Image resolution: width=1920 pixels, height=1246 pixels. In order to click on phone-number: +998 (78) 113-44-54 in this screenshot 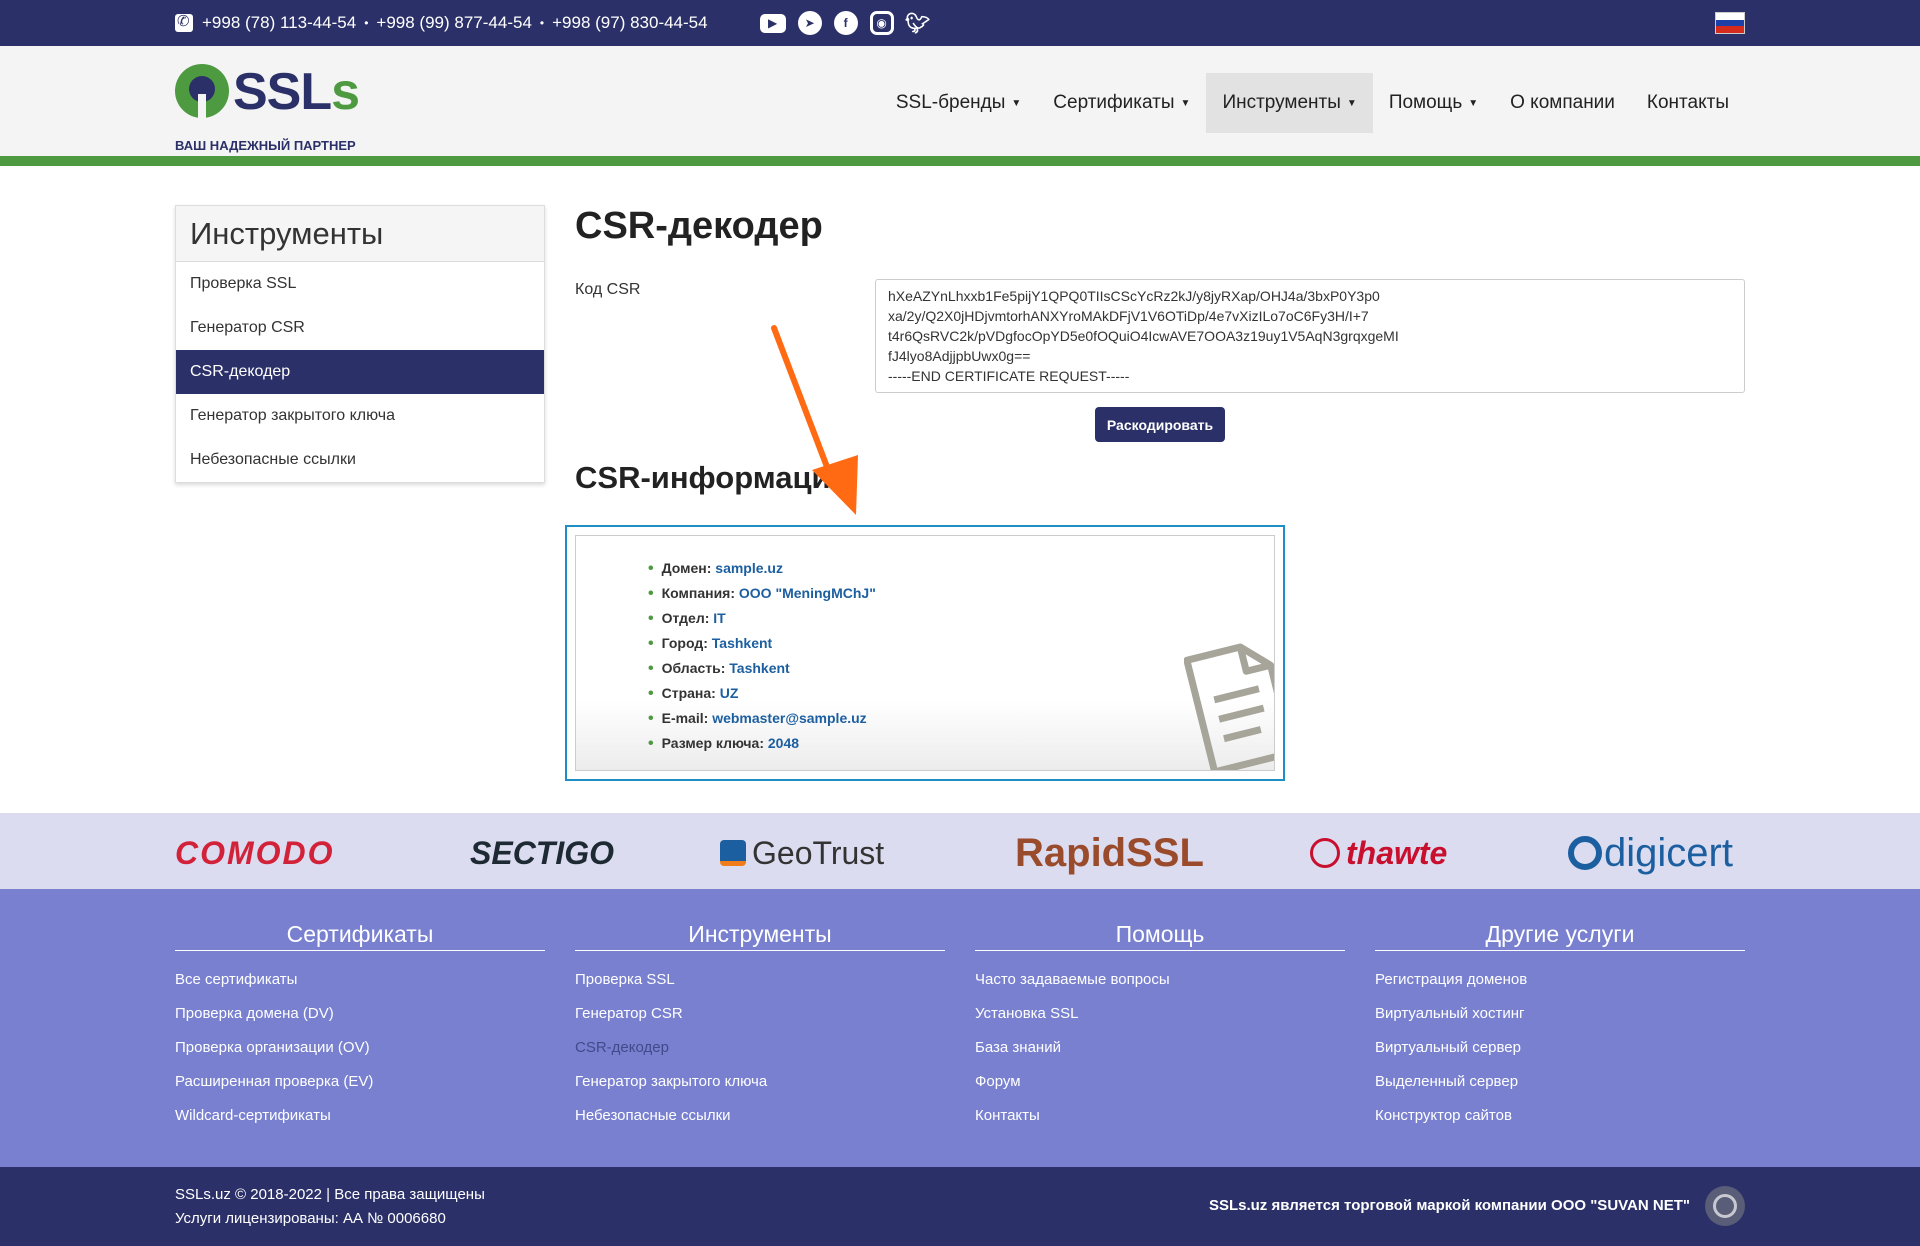, I will do `click(279, 23)`.